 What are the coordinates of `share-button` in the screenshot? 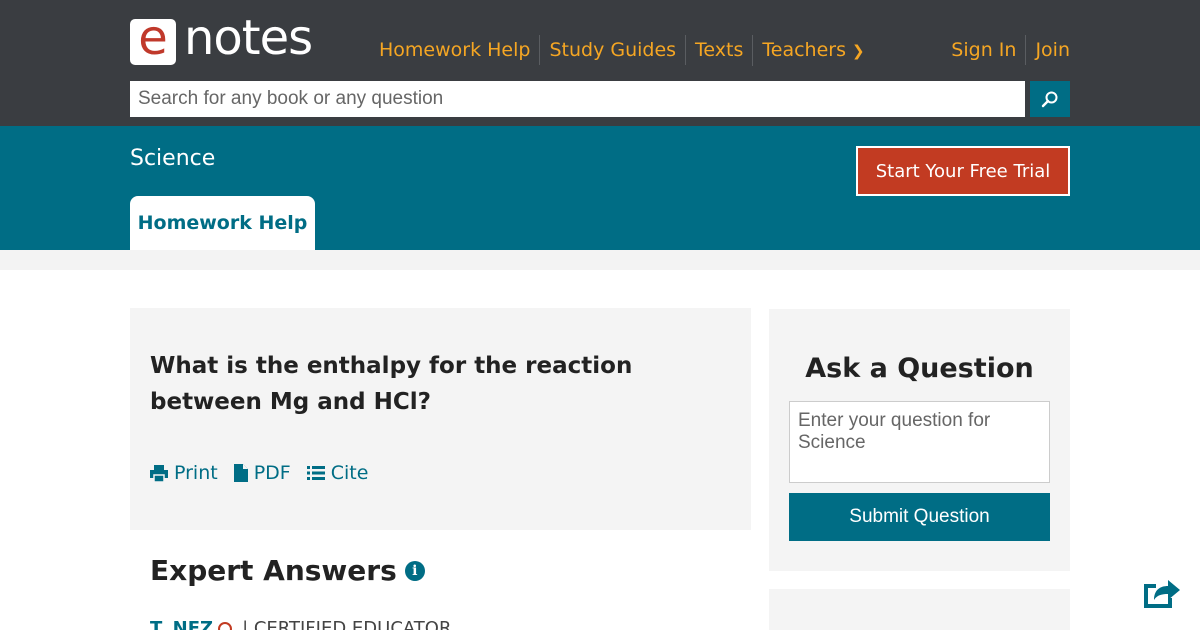 It's located at (1160, 593).